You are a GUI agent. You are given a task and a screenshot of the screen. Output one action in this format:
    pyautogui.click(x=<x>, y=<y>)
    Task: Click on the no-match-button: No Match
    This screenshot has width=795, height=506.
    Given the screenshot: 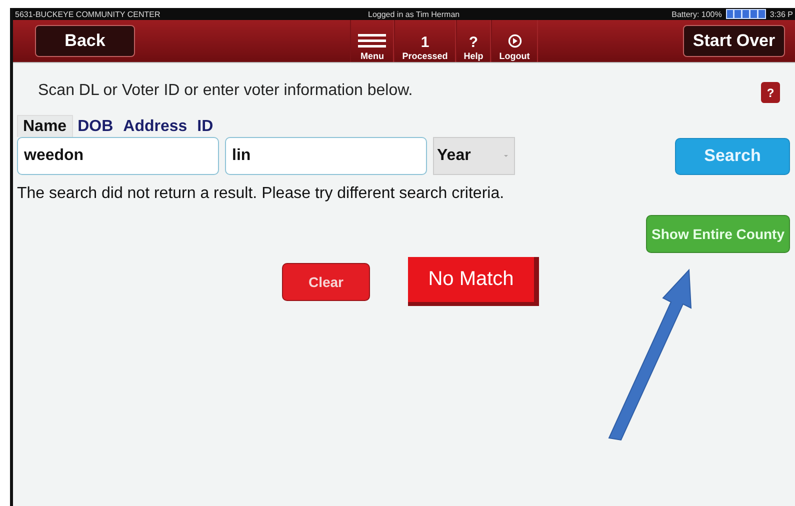 What is the action you would take?
    pyautogui.click(x=473, y=281)
    